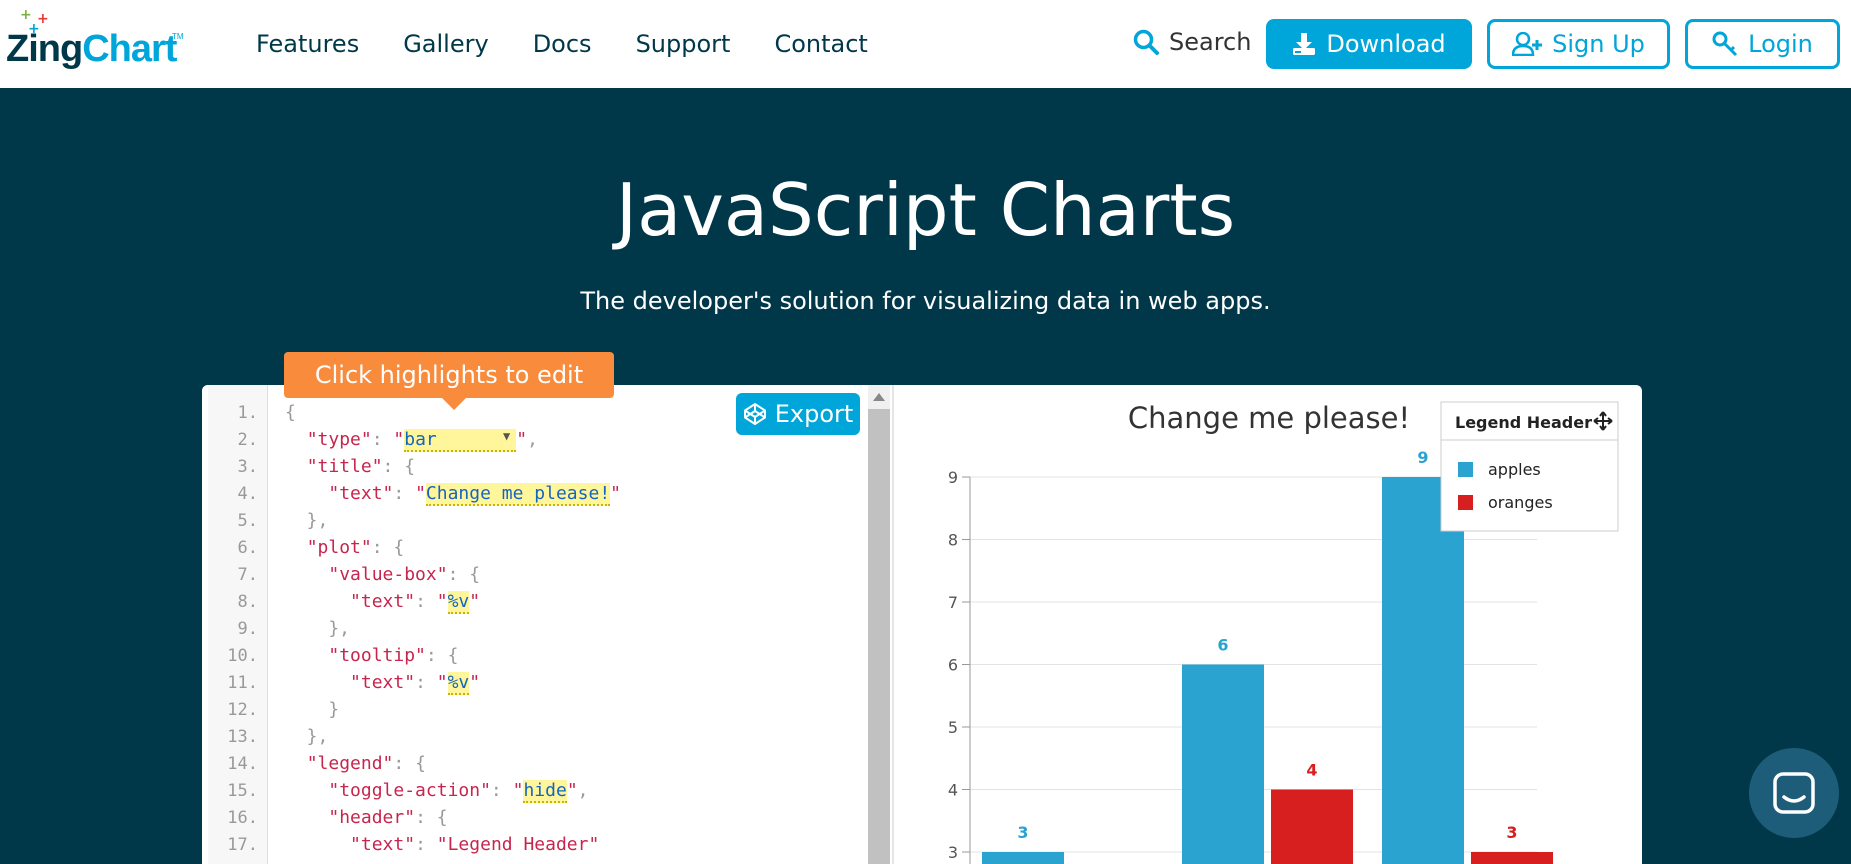  Describe the element at coordinates (388, 817) in the screenshot. I see `code-line: "header": {` at that location.